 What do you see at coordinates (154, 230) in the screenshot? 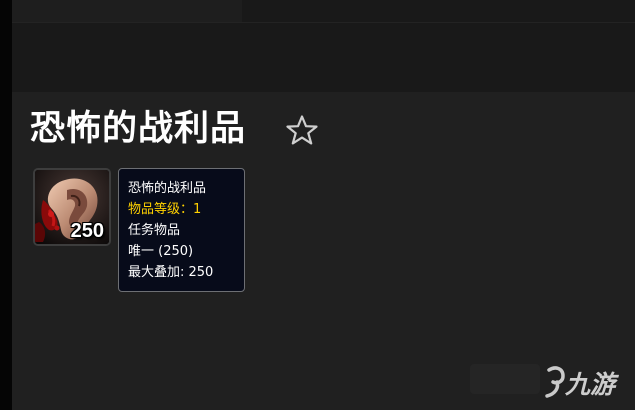
I see `tooltip-item-type: 任务物品` at bounding box center [154, 230].